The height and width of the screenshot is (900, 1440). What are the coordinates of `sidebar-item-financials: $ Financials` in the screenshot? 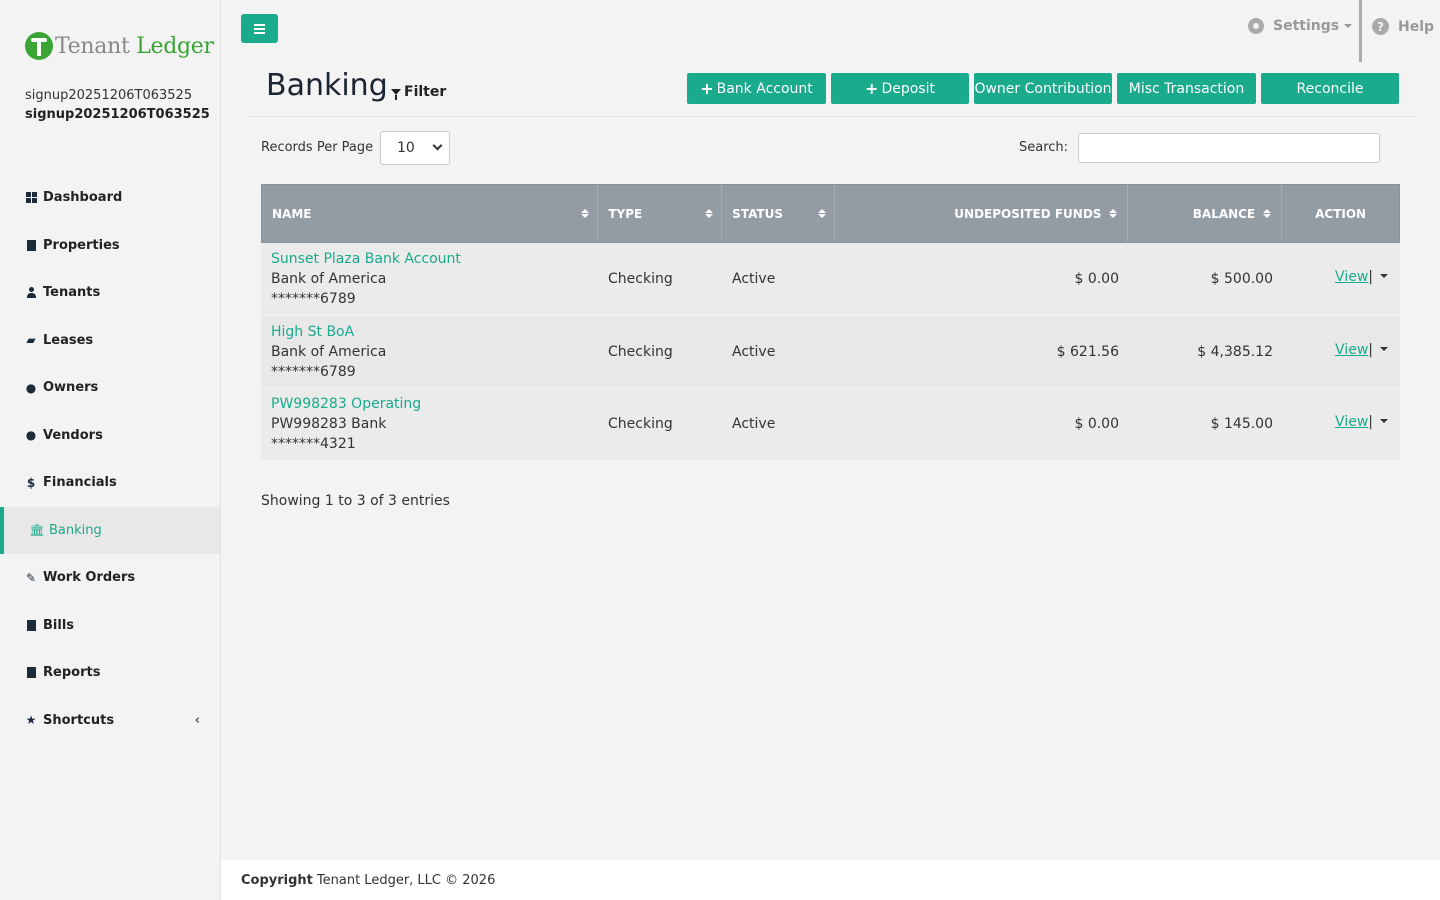 It's located at (110, 483).